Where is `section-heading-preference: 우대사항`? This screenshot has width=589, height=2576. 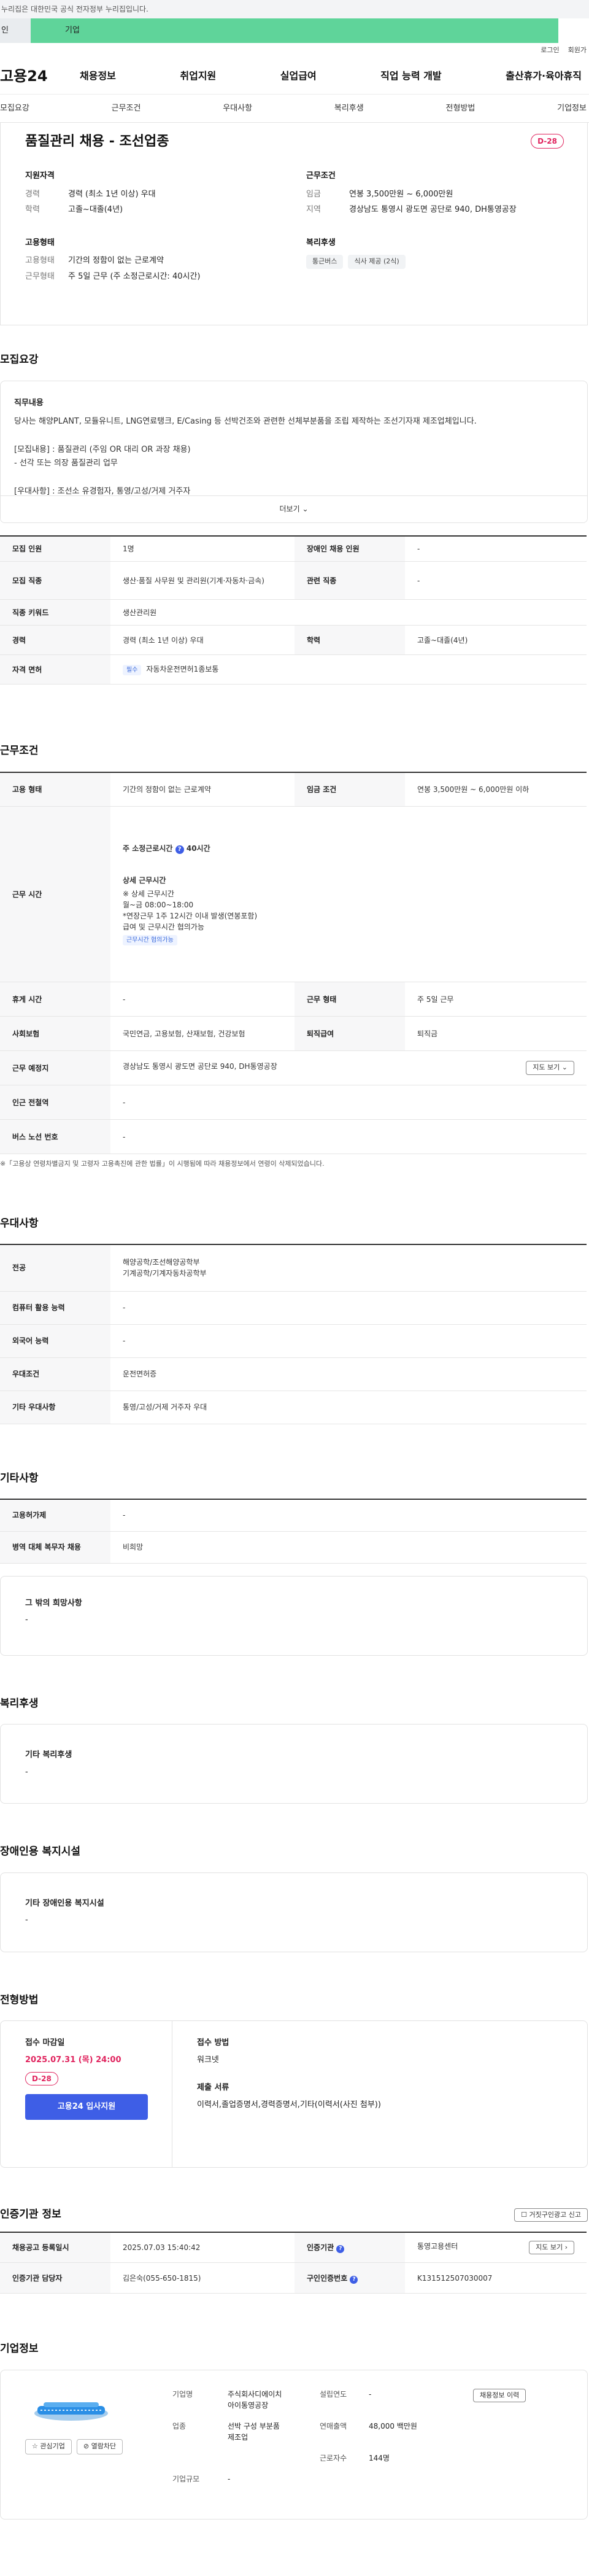 section-heading-preference: 우대사항 is located at coordinates (19, 1223).